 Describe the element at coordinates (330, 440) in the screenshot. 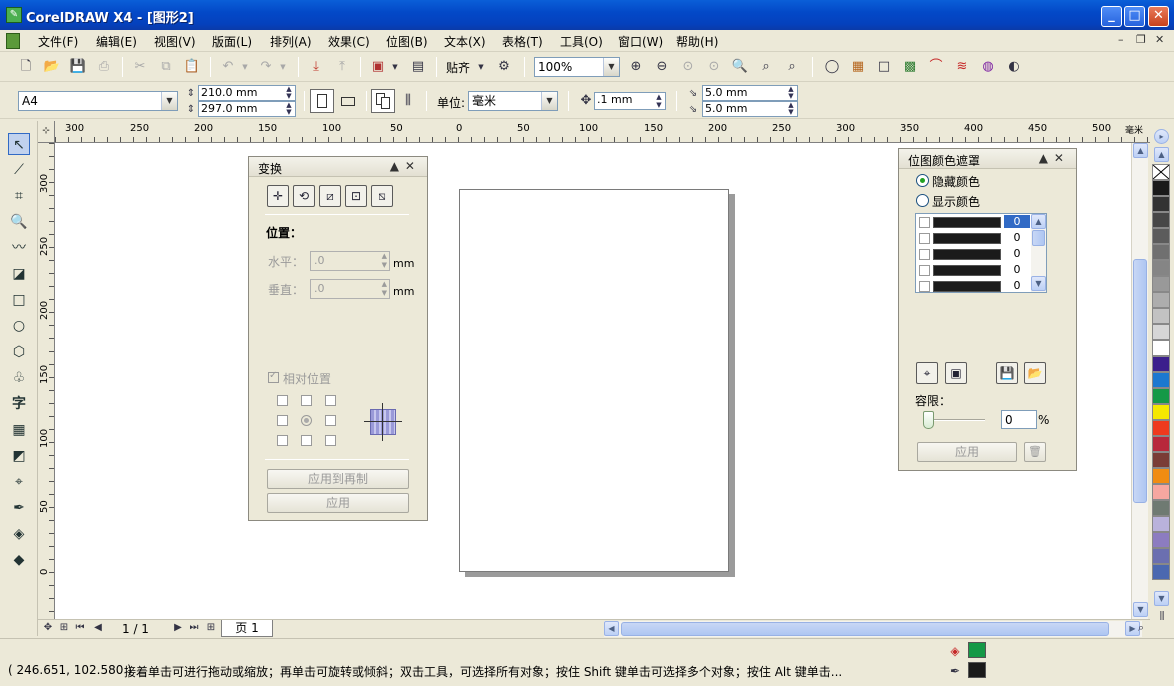

I see `anchor-bottom-right` at that location.